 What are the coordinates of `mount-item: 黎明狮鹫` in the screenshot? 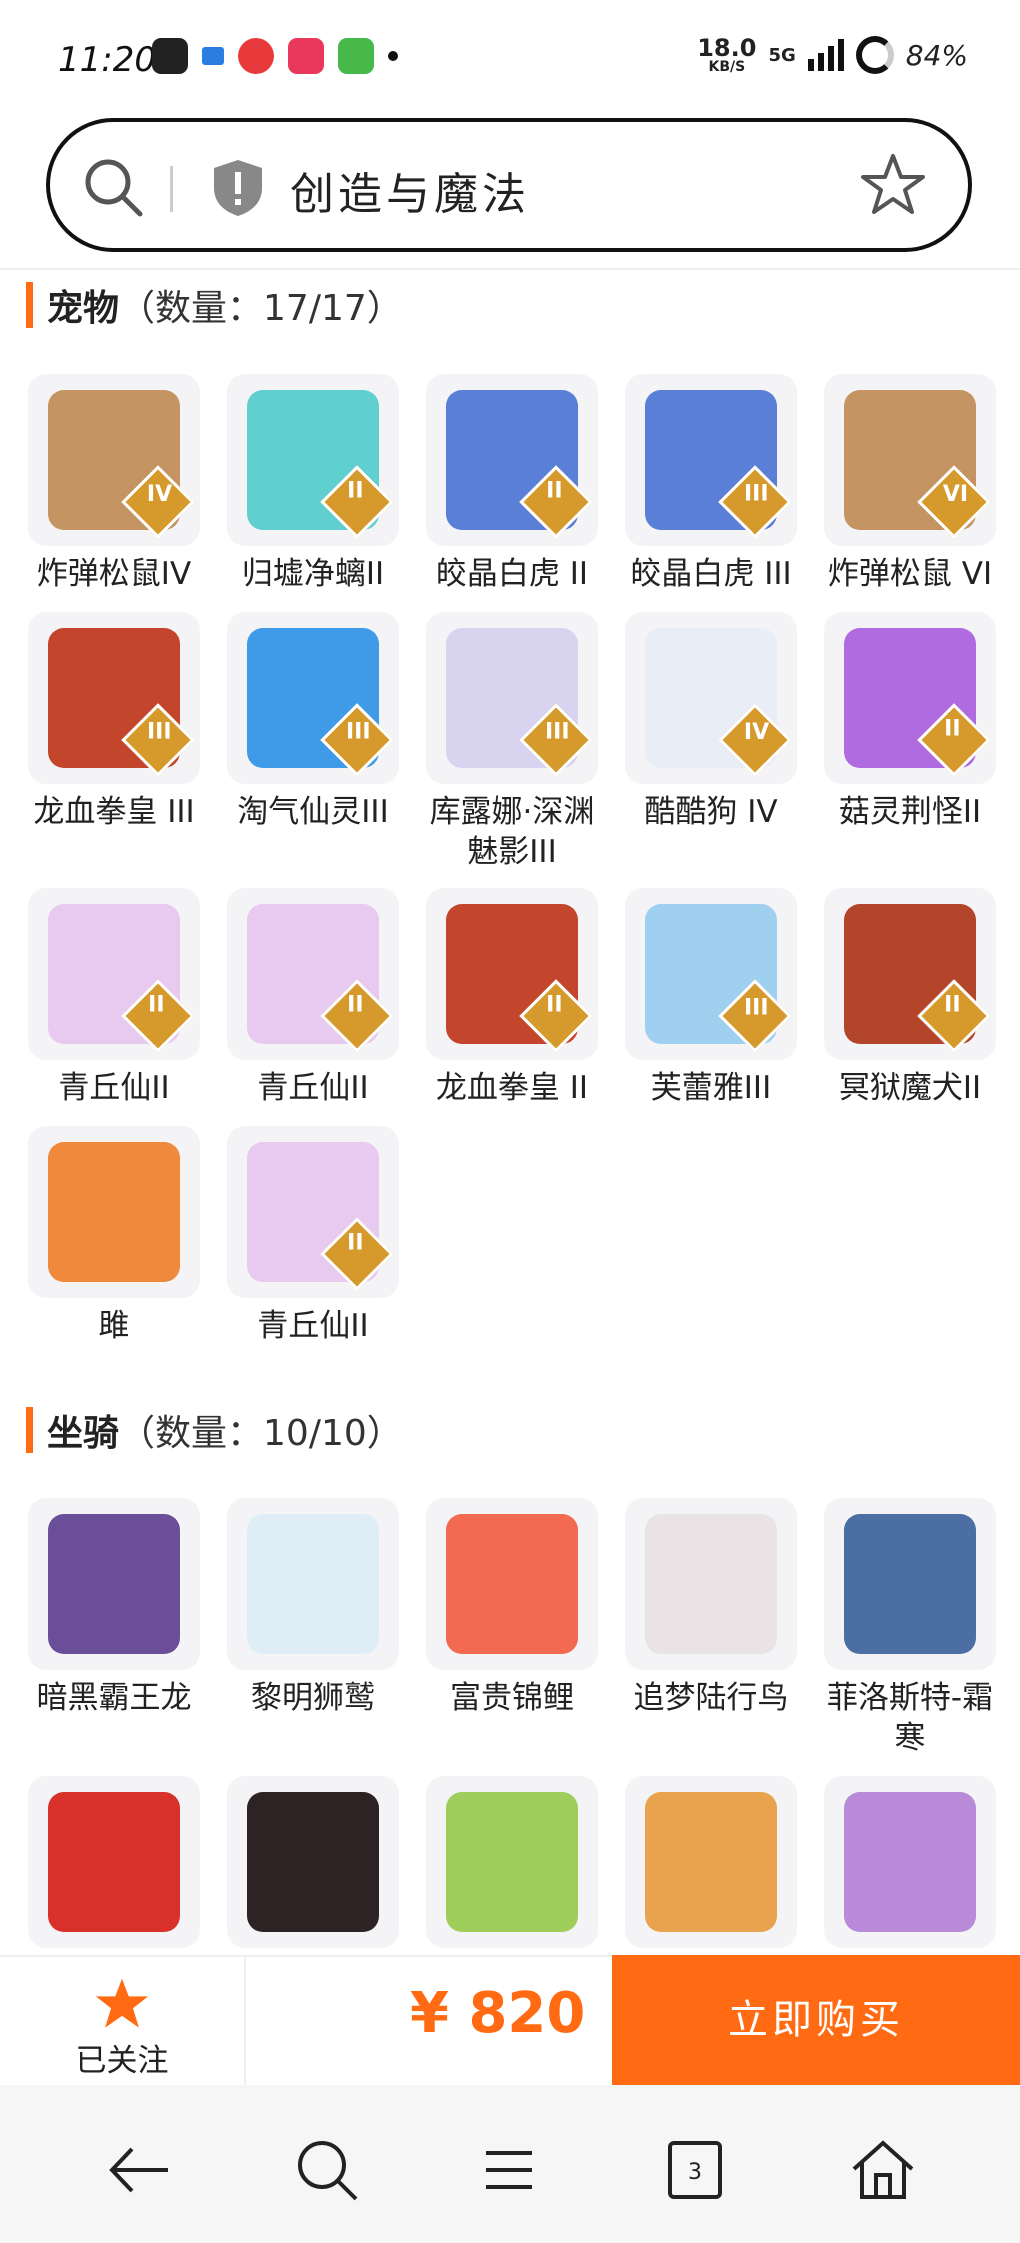 It's located at (313, 1608).